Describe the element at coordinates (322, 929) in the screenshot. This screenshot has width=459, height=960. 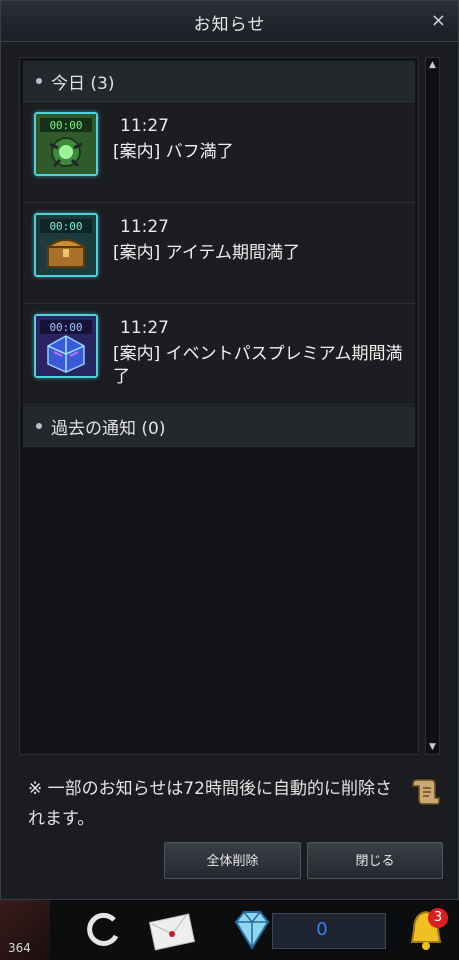
I see `gem-count: 0` at that location.